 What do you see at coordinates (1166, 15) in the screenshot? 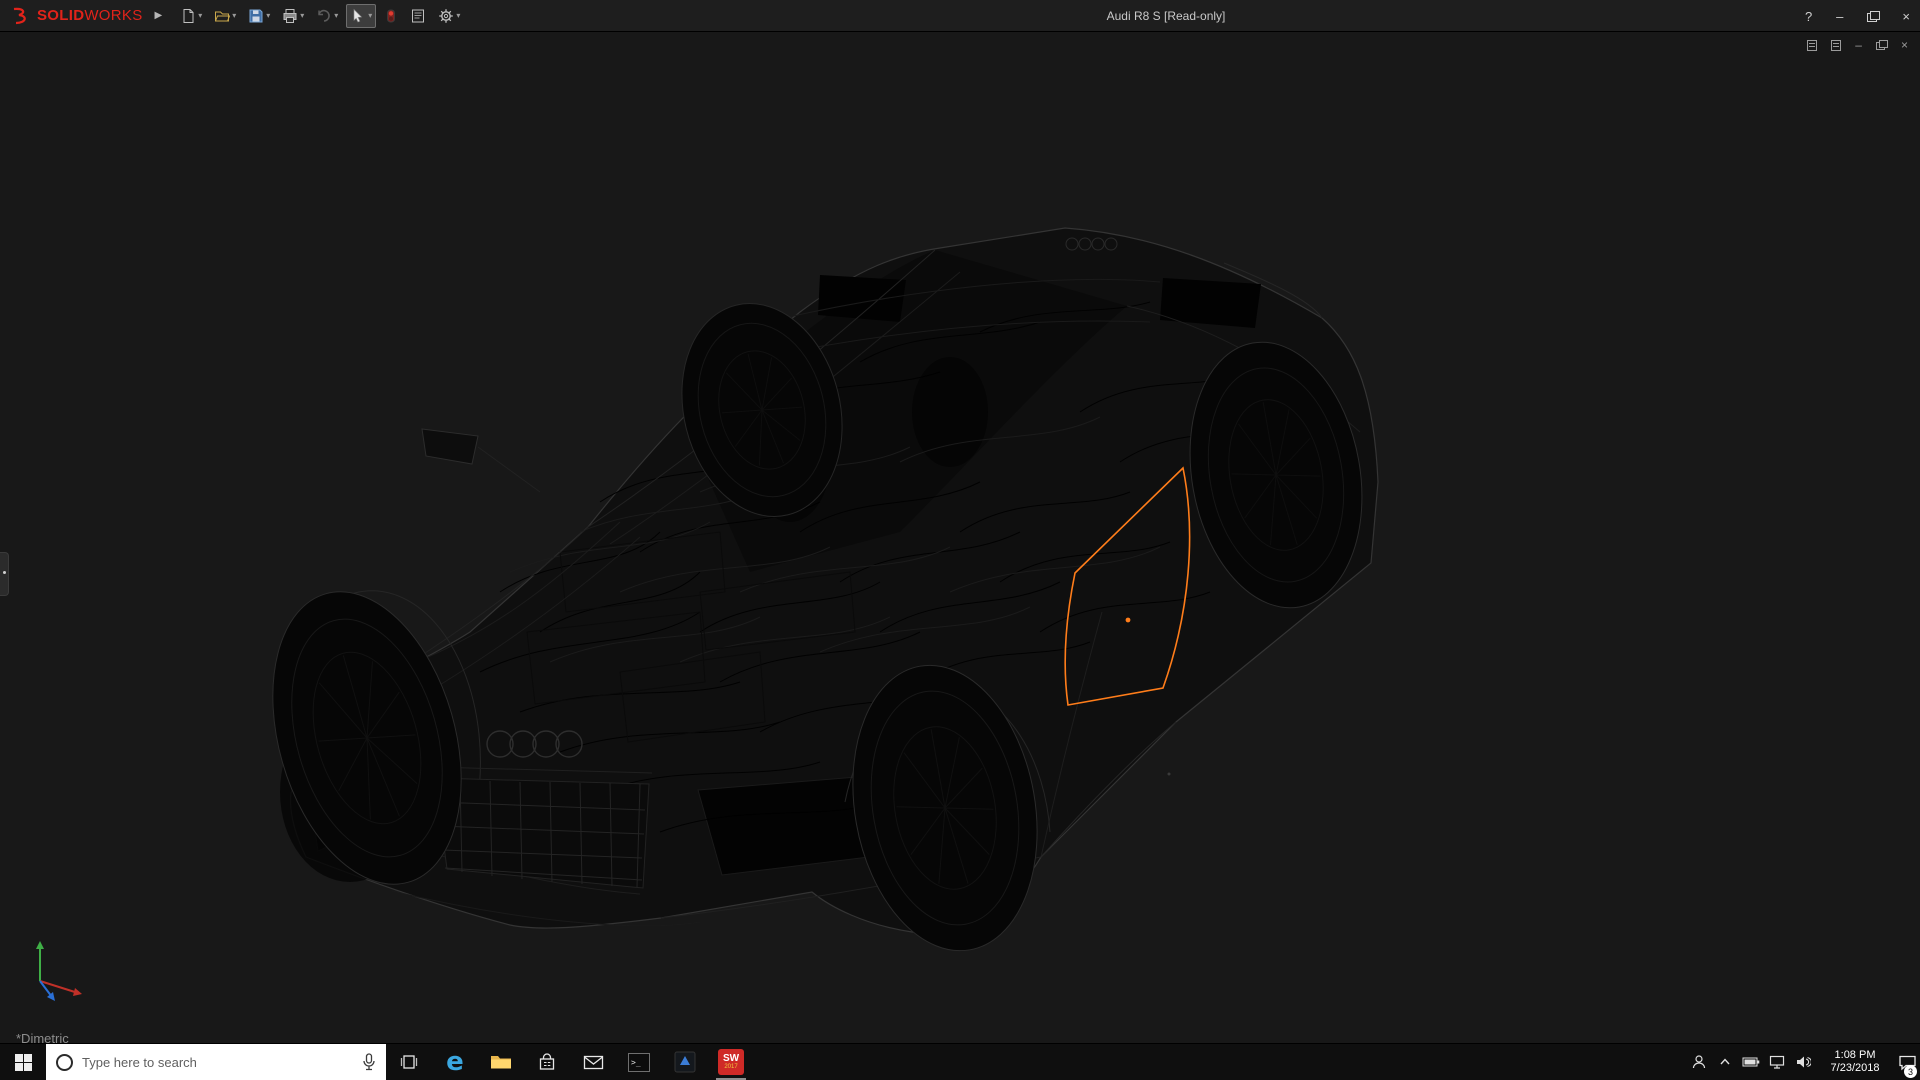
I see `document-title: Audi R8 S [Read-only]` at bounding box center [1166, 15].